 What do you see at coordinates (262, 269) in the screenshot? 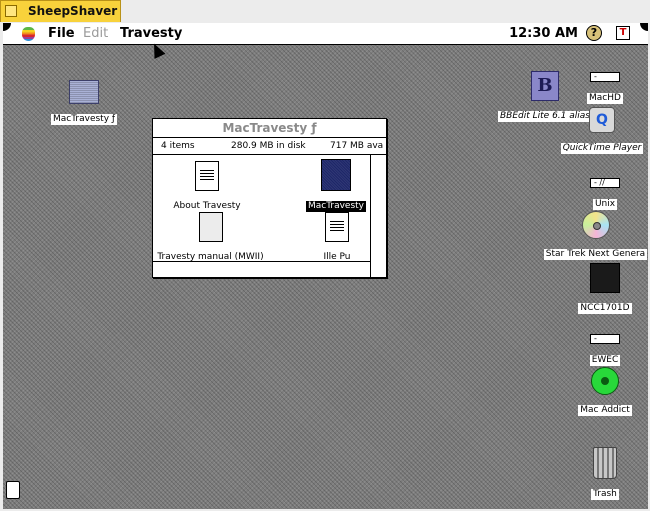
I see `horizontal-scrollbar` at bounding box center [262, 269].